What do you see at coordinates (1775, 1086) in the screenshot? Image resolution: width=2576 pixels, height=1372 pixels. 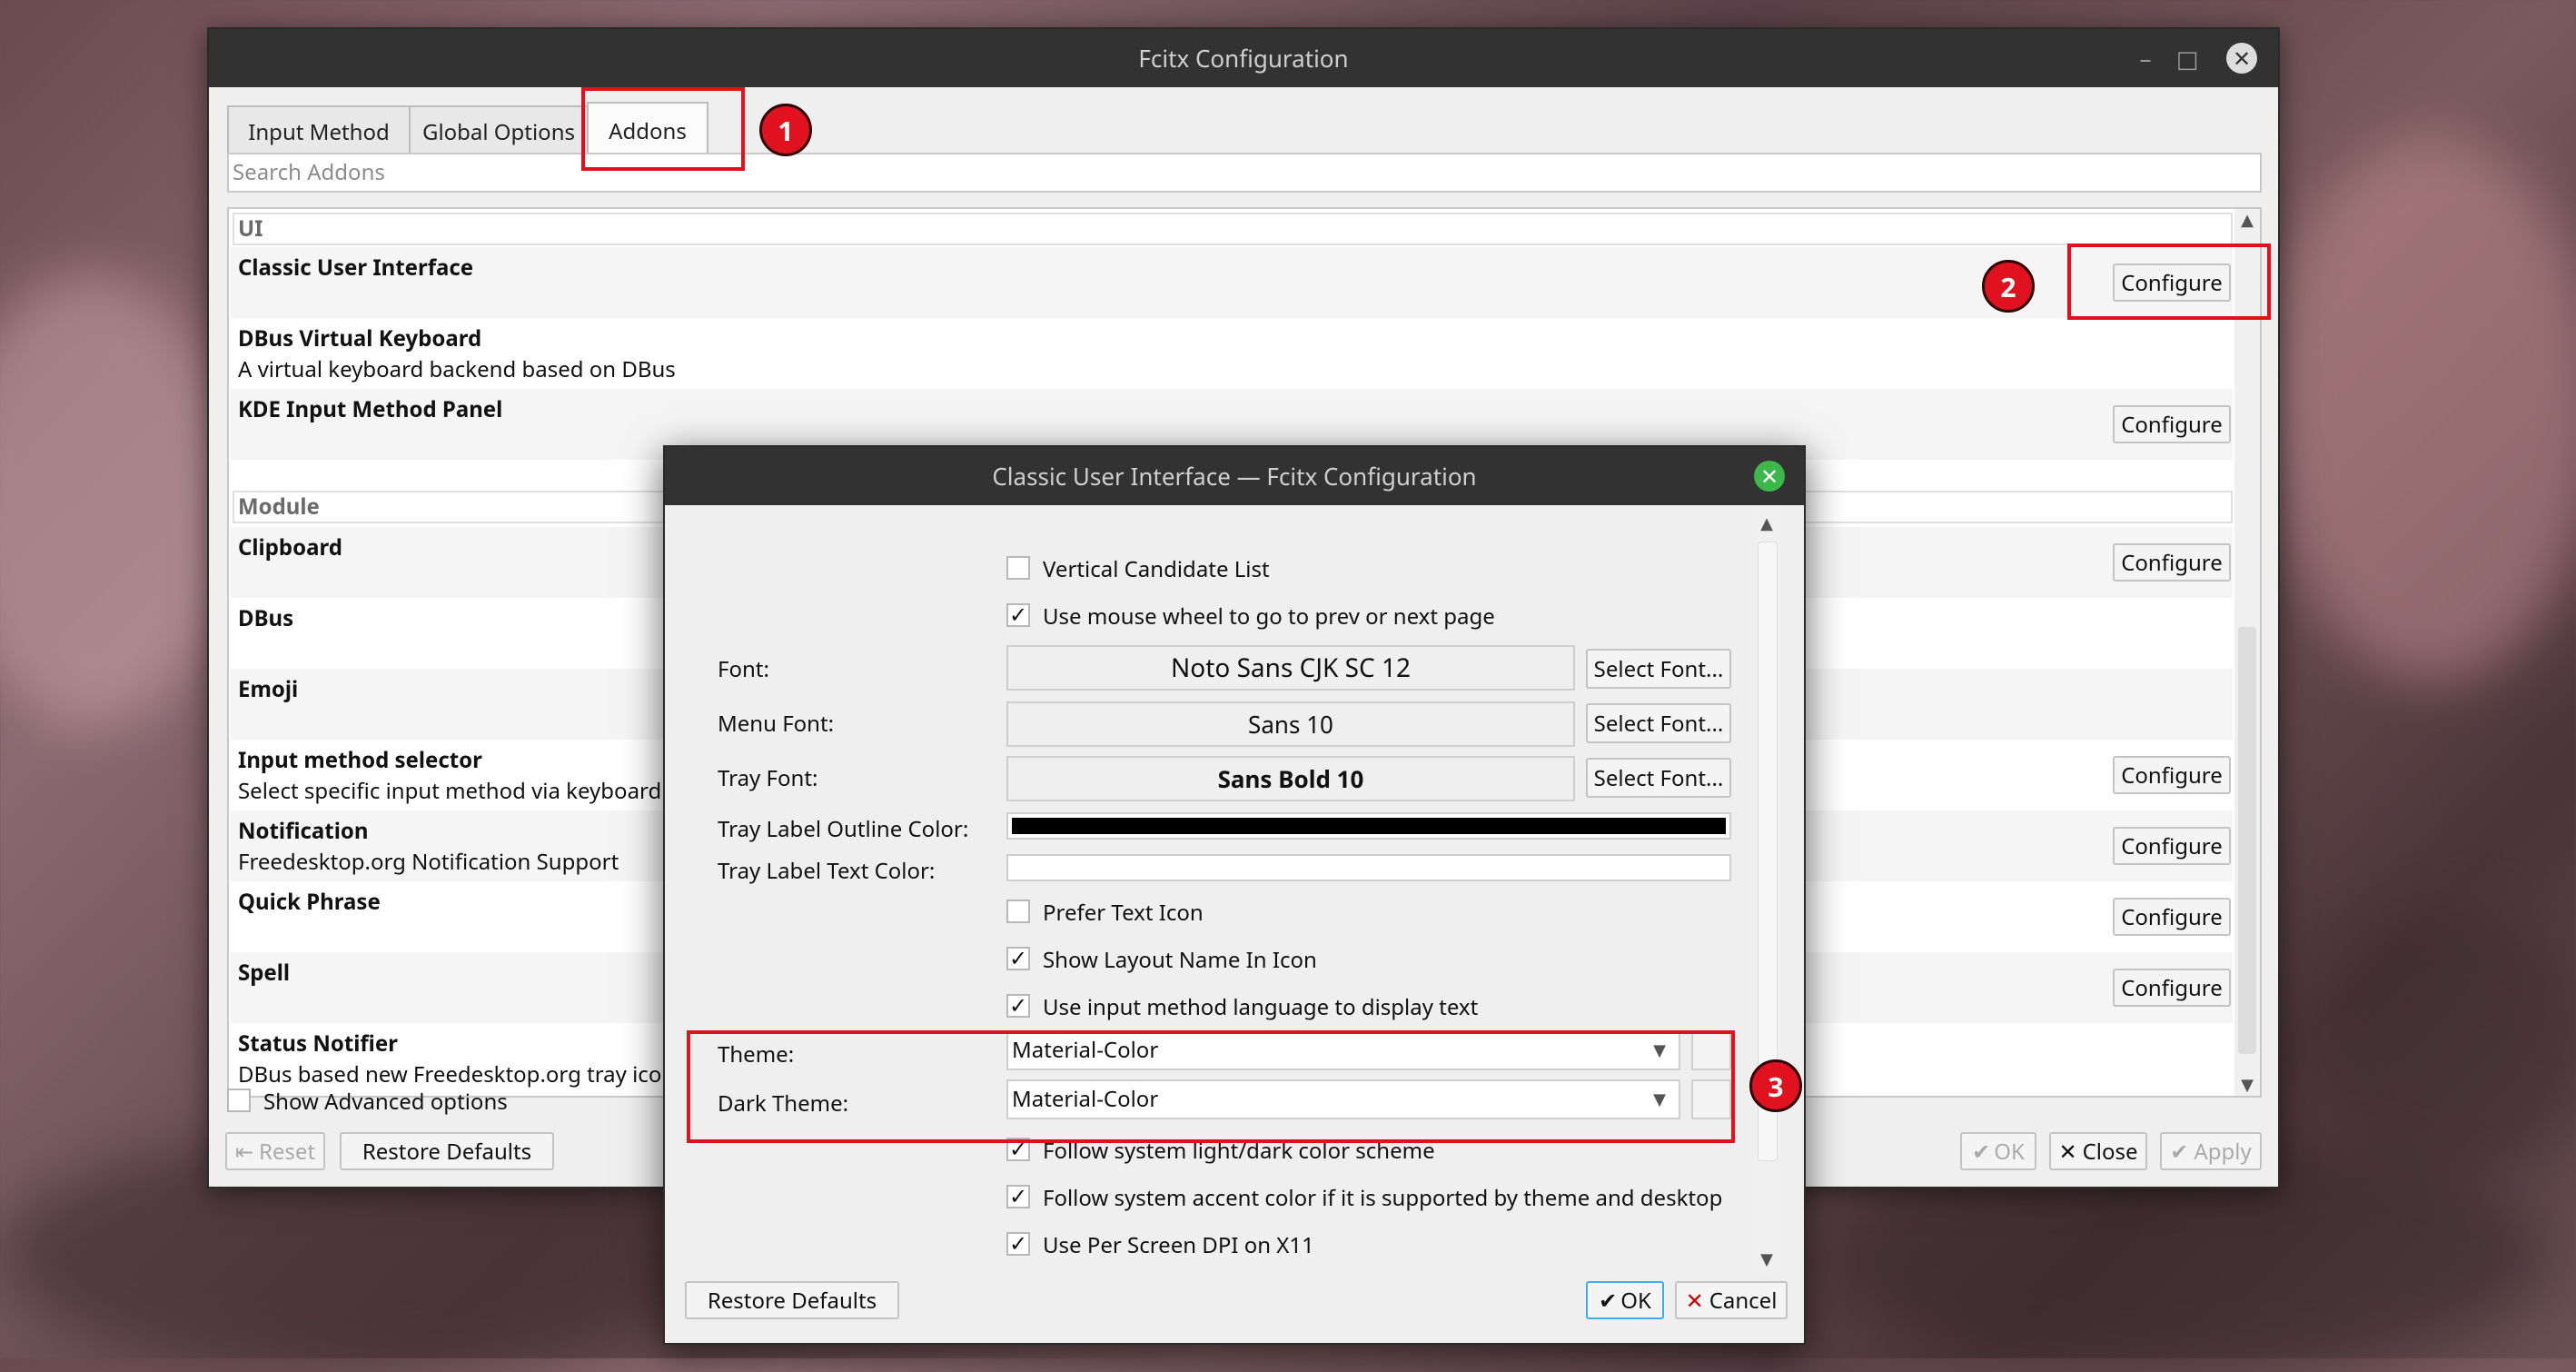 I see `annotation-badge-3: 3` at bounding box center [1775, 1086].